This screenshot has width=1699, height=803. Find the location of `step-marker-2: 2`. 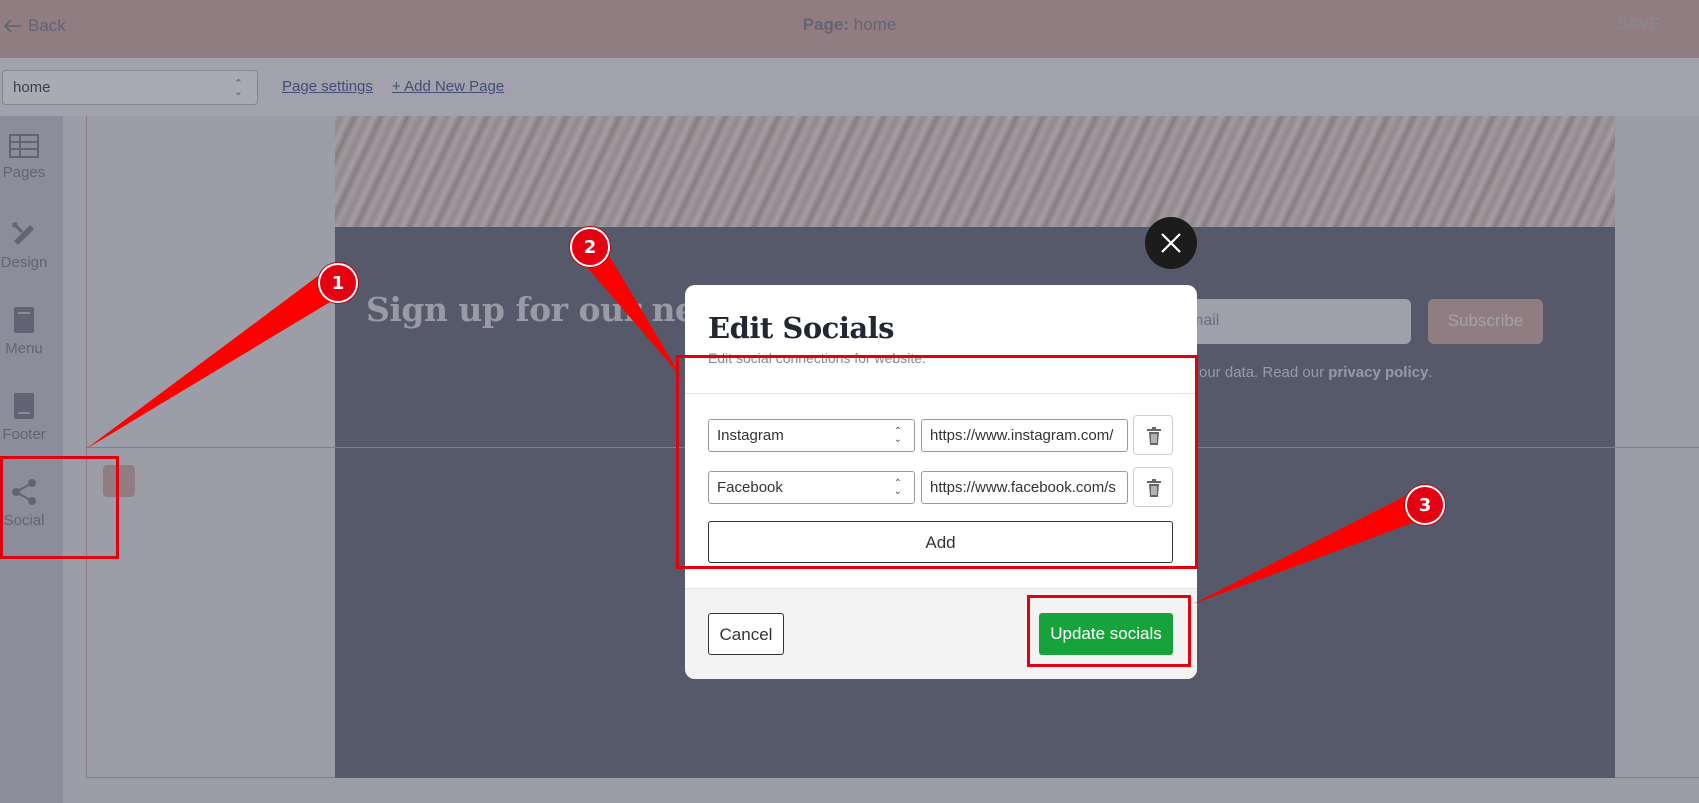

step-marker-2: 2 is located at coordinates (590, 247).